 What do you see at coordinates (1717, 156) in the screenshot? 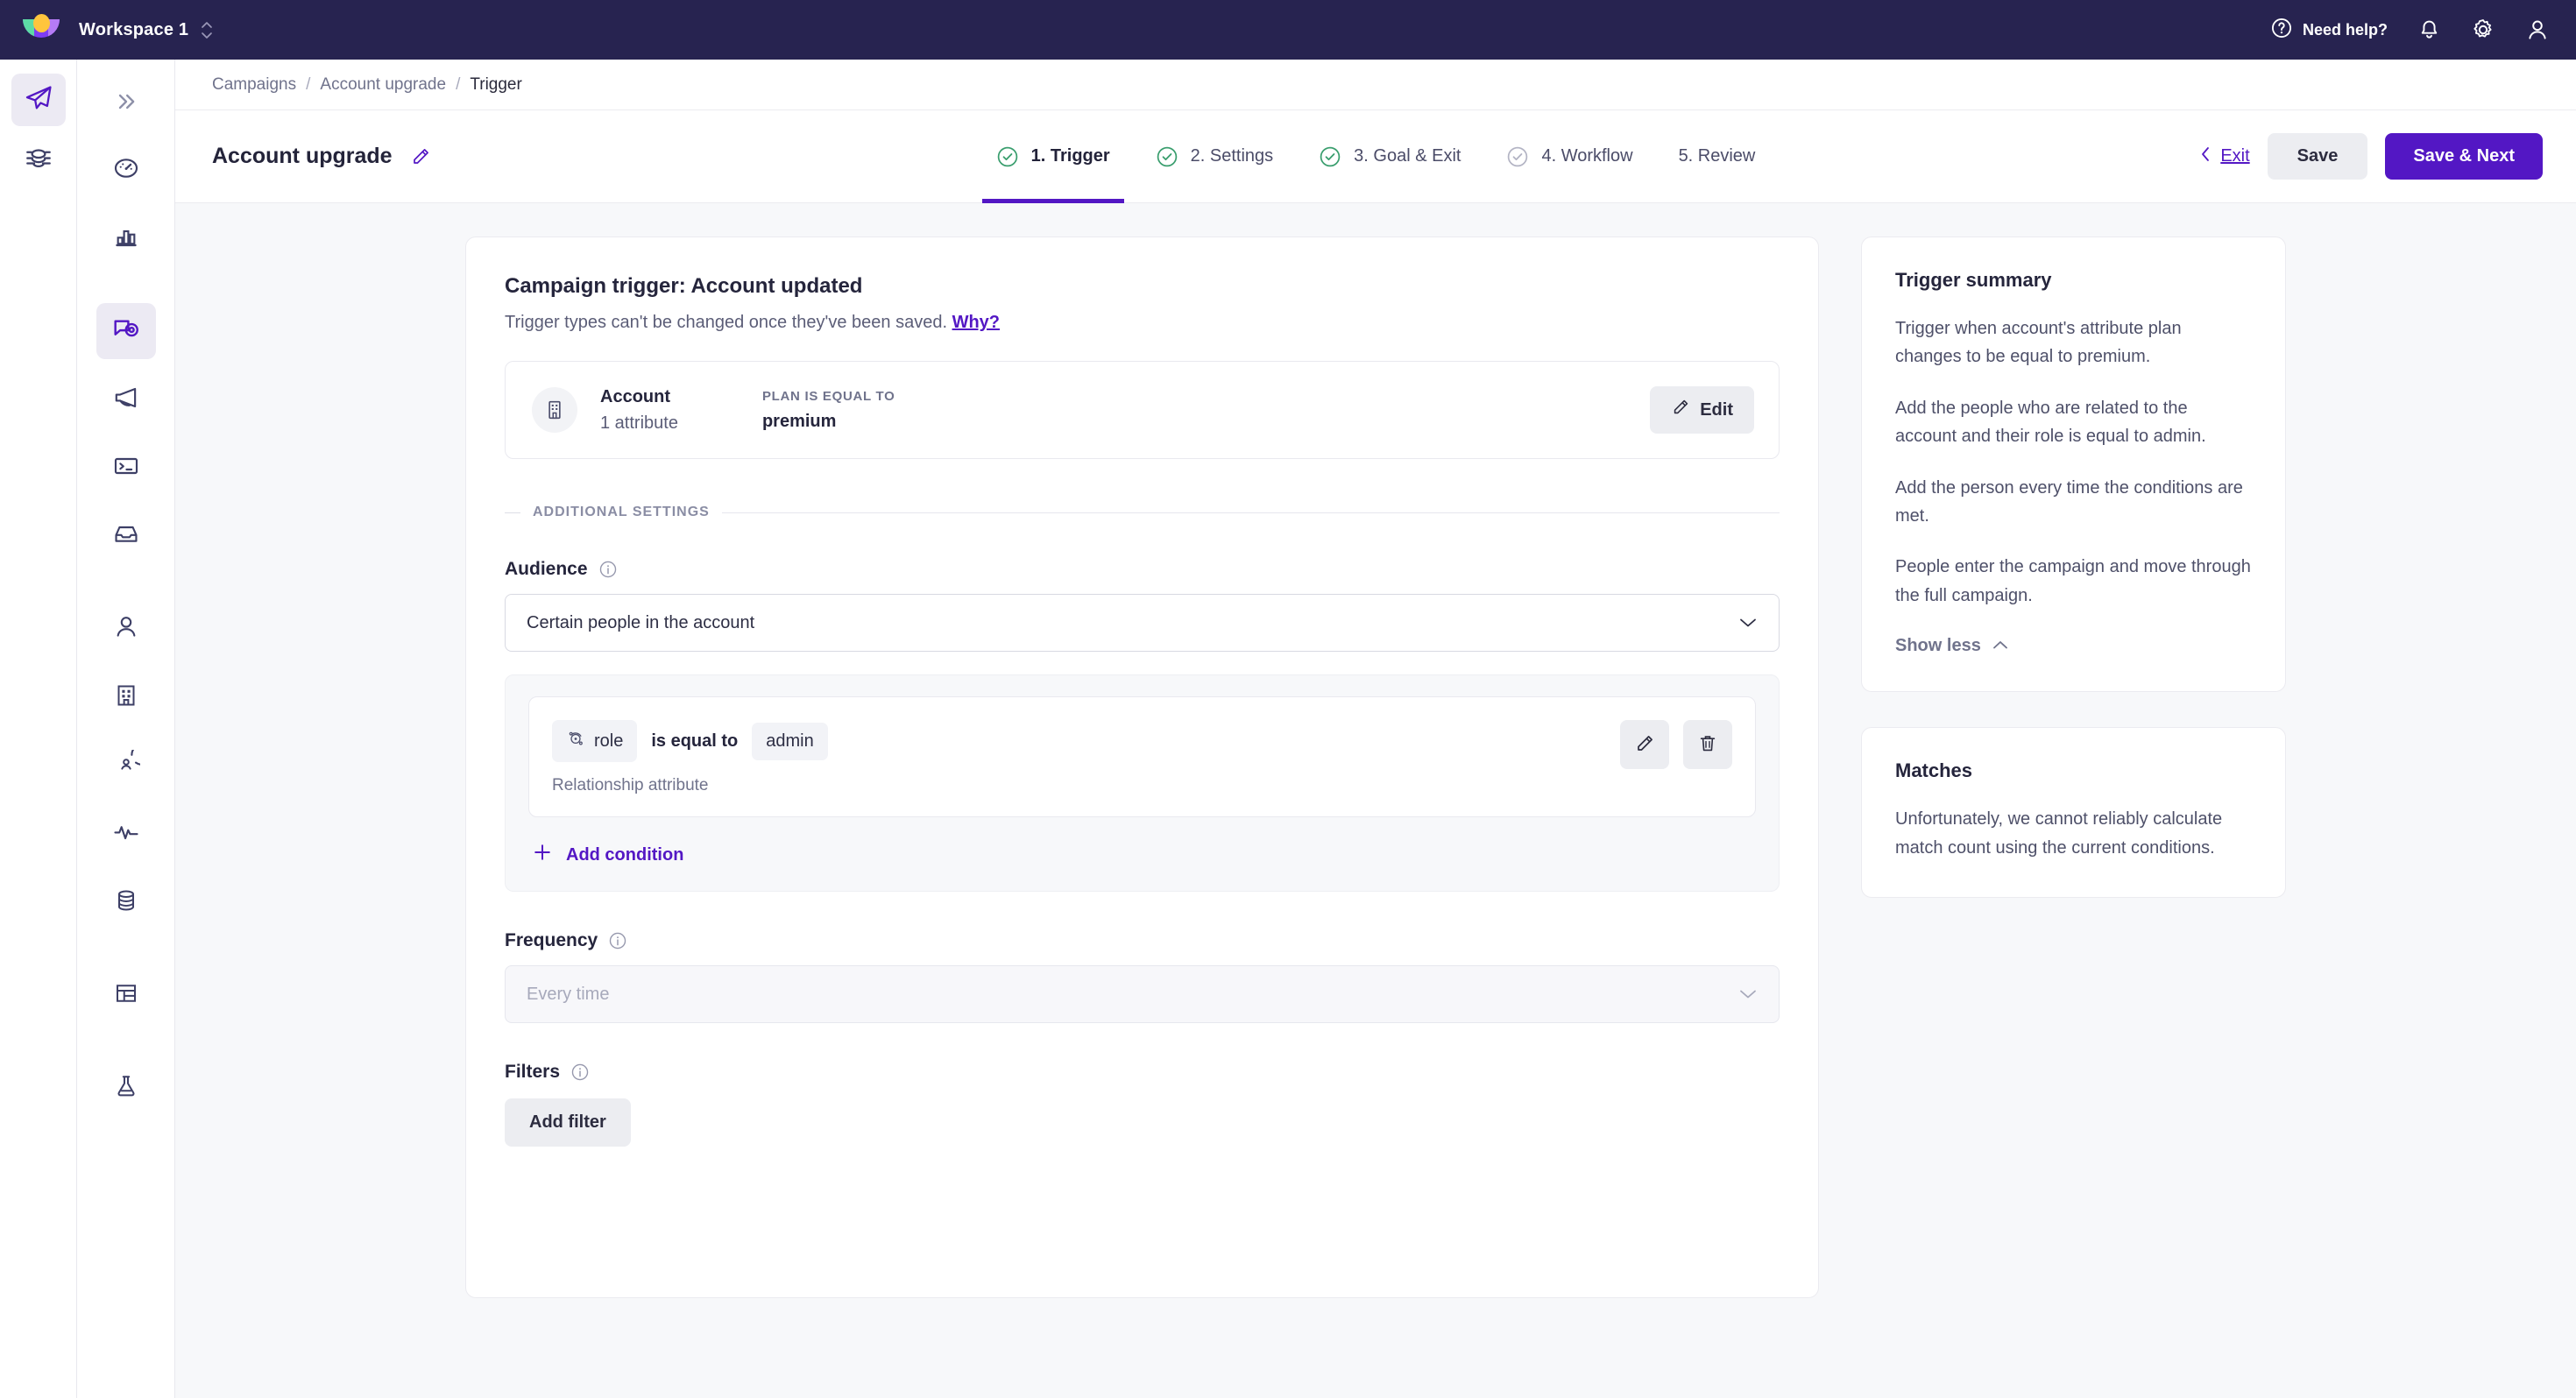
I see `wizard-step-review: 5. Review` at bounding box center [1717, 156].